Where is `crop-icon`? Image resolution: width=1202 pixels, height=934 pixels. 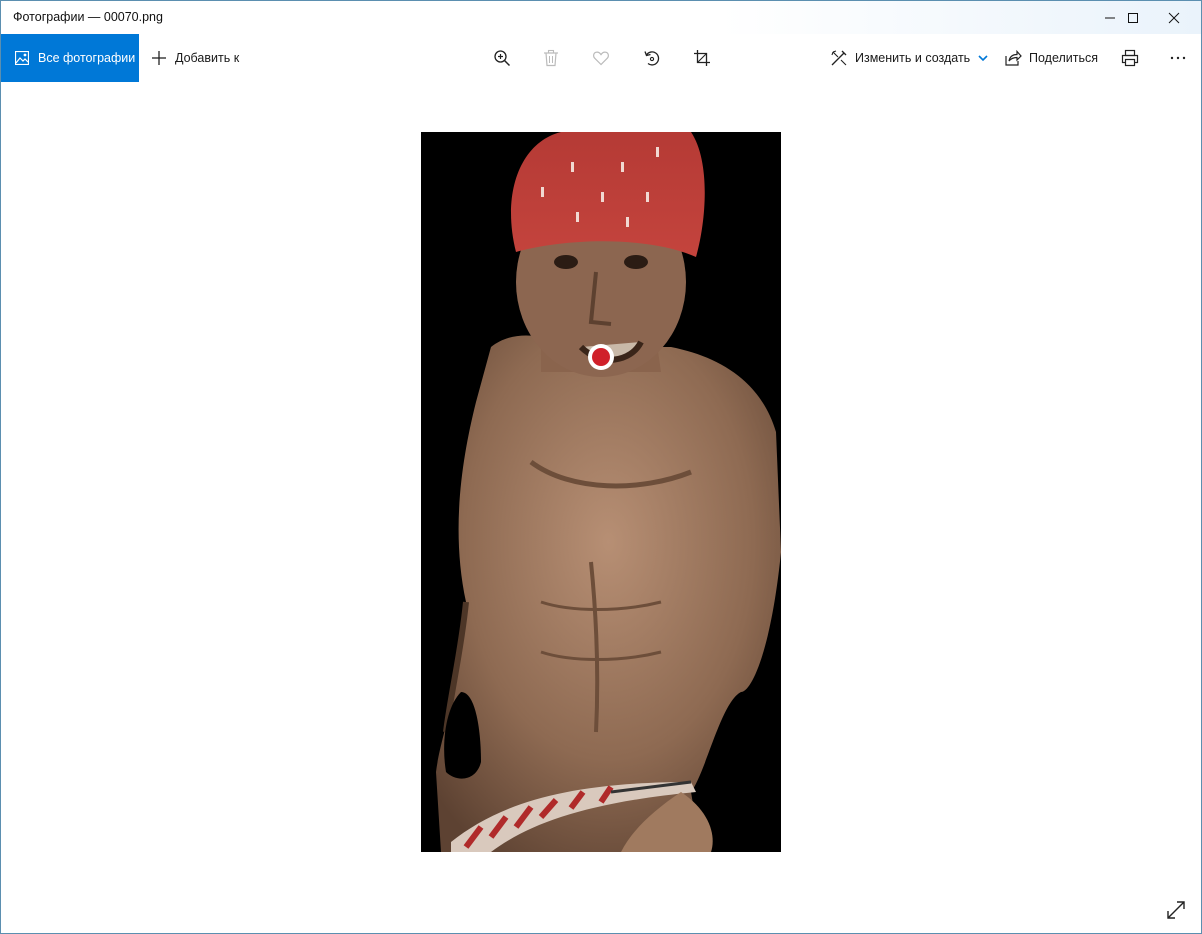
crop-icon is located at coordinates (702, 58).